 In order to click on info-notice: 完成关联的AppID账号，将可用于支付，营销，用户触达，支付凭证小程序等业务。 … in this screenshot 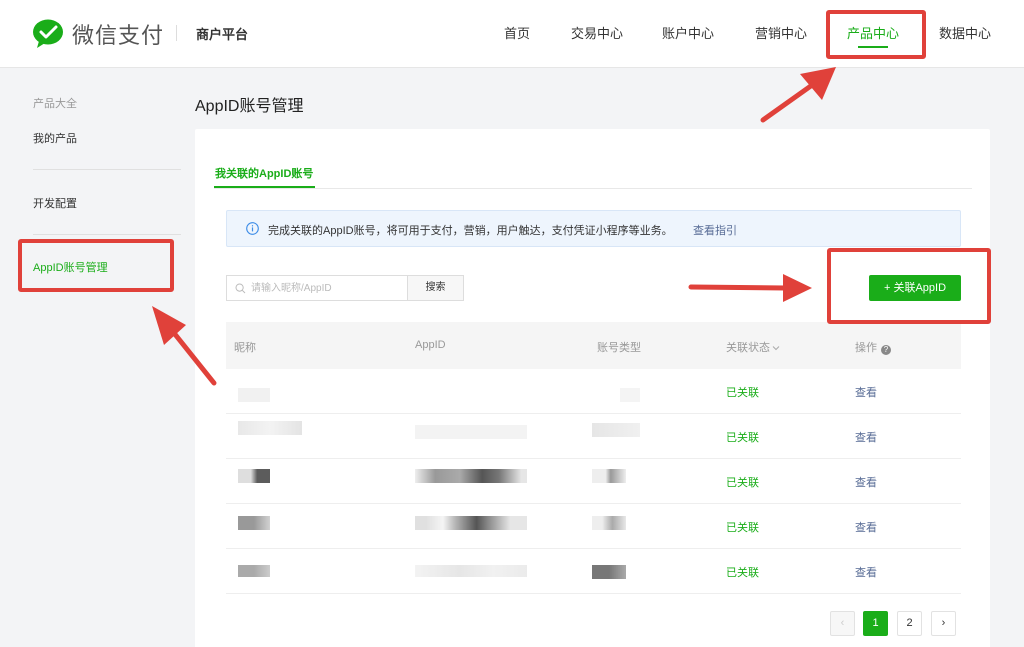, I will do `click(593, 228)`.